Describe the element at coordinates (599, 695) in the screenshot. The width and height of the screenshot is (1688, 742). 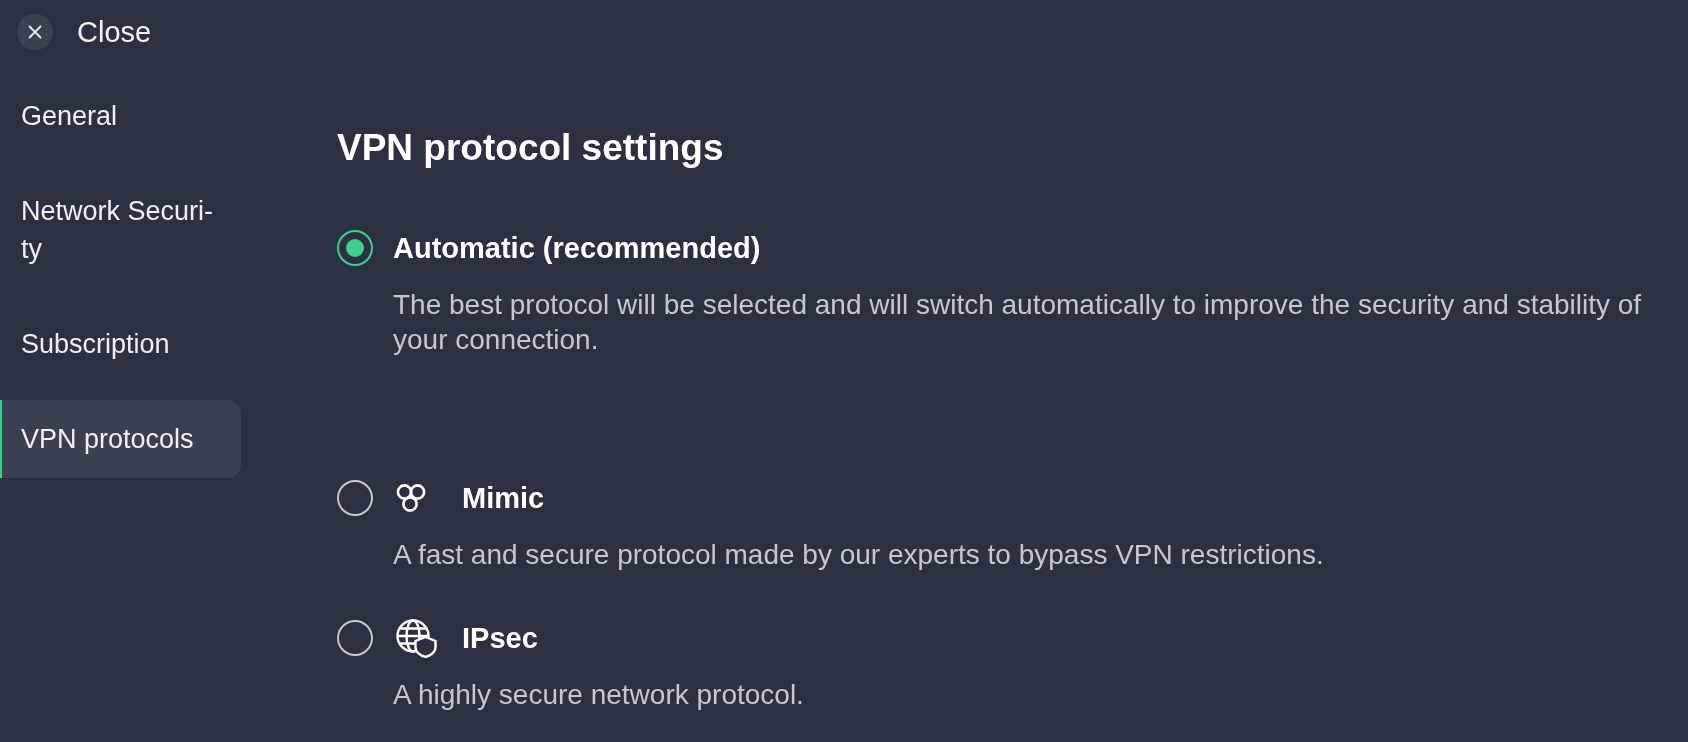
I see `option-description: A highly secure network protocol.` at that location.